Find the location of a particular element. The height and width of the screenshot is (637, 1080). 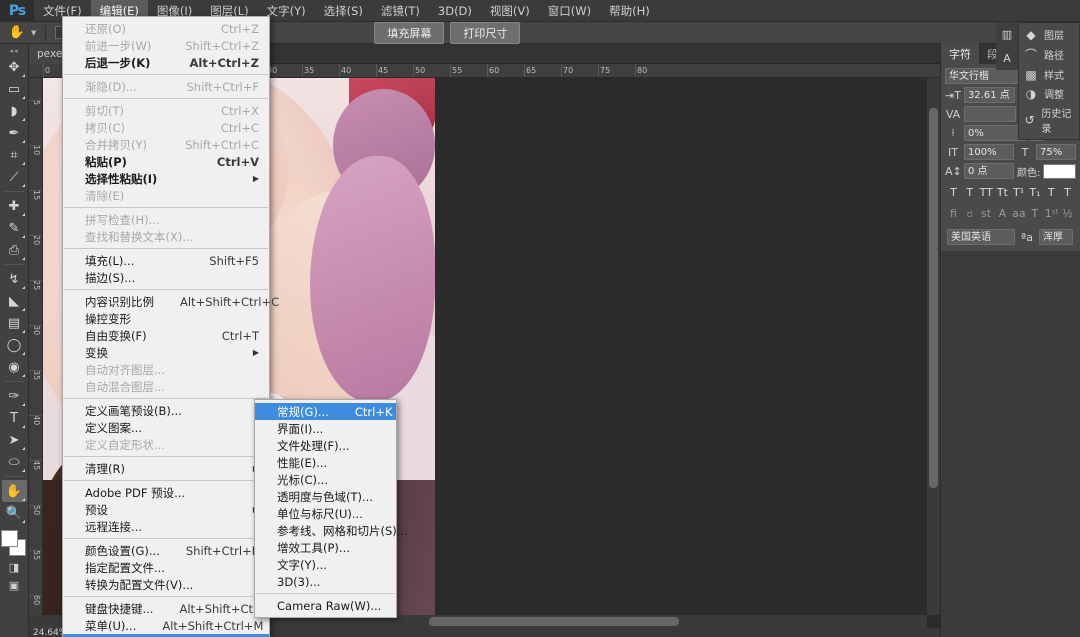

font-style-button-1-4: T¹ is located at coordinates (1018, 192).